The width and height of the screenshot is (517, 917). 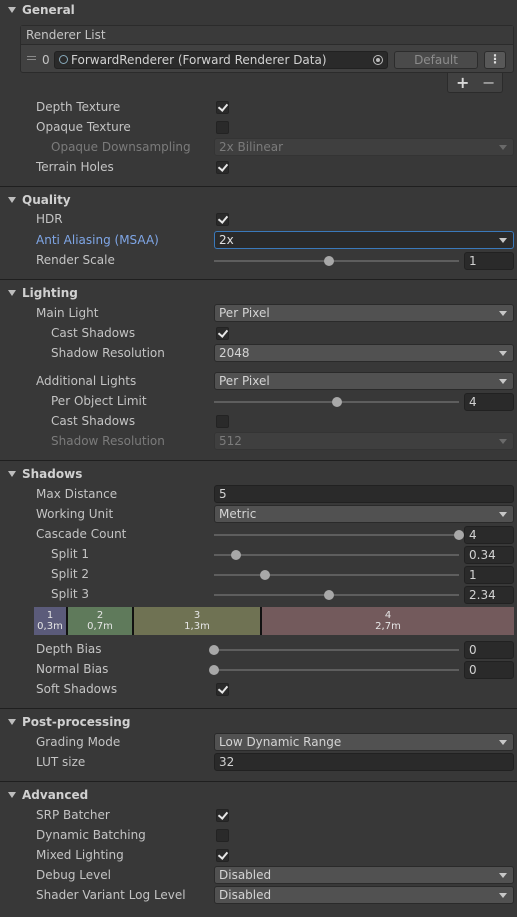 What do you see at coordinates (78, 107) in the screenshot?
I see `depth-texture-label: Depth Texture` at bounding box center [78, 107].